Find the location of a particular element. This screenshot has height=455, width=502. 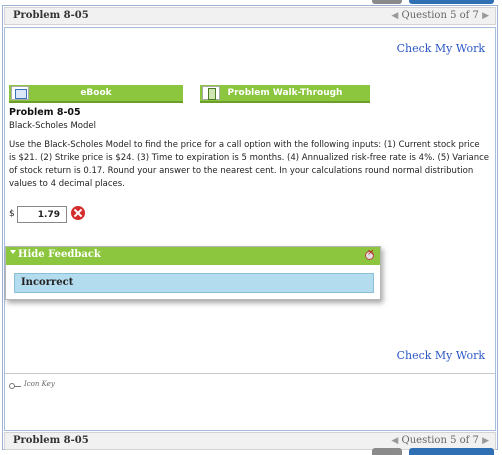

ebook-button: eBook is located at coordinates (96, 94).